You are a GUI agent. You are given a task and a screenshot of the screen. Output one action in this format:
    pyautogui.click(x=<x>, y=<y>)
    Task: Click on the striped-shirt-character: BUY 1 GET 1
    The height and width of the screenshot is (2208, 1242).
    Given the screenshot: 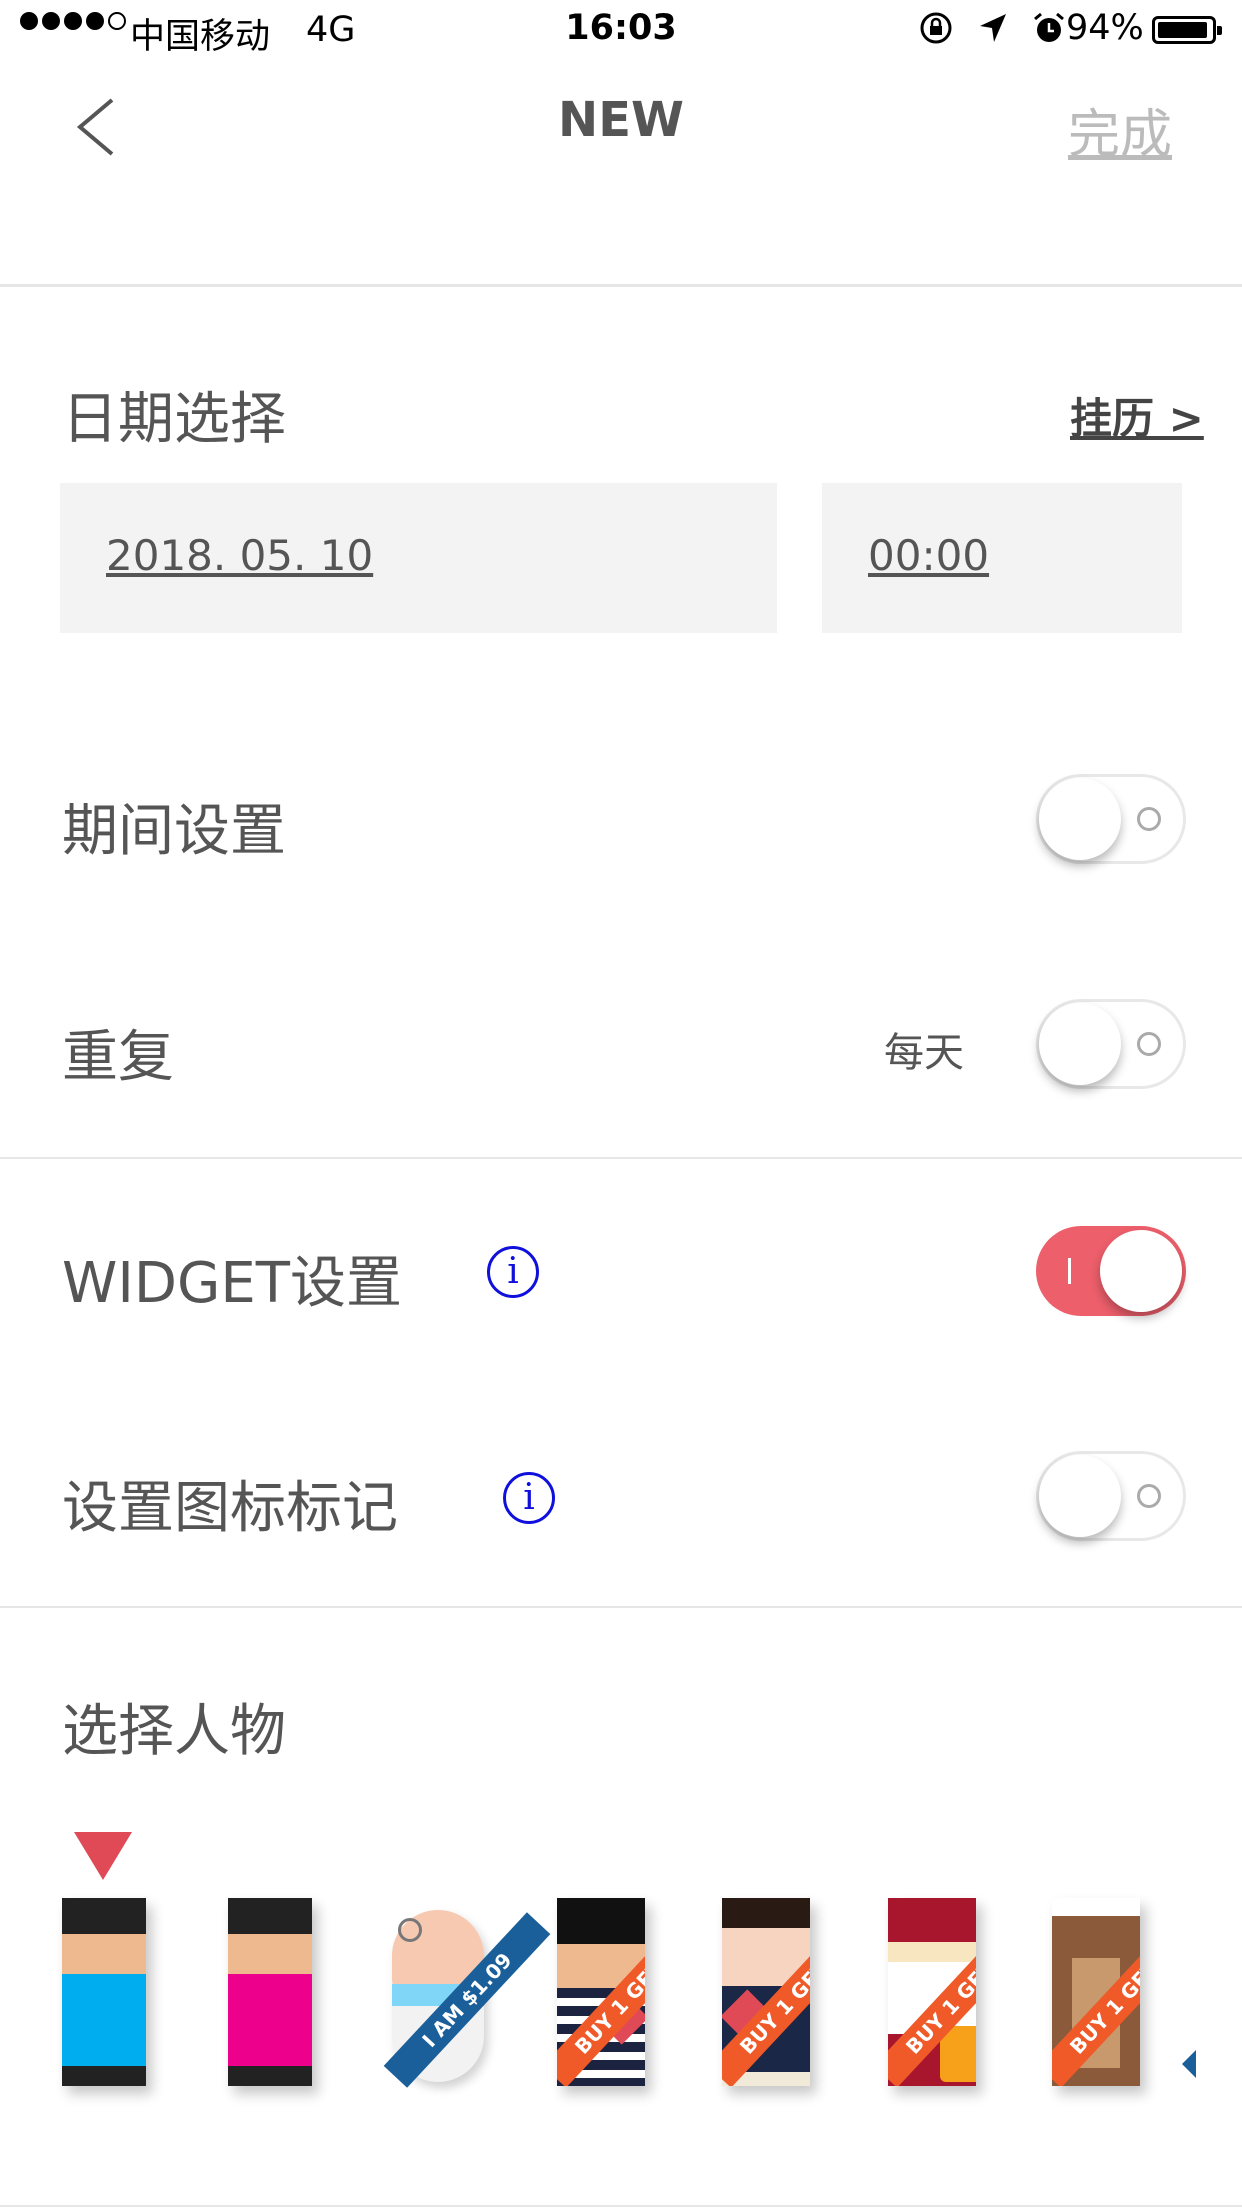 What is the action you would take?
    pyautogui.click(x=601, y=1992)
    